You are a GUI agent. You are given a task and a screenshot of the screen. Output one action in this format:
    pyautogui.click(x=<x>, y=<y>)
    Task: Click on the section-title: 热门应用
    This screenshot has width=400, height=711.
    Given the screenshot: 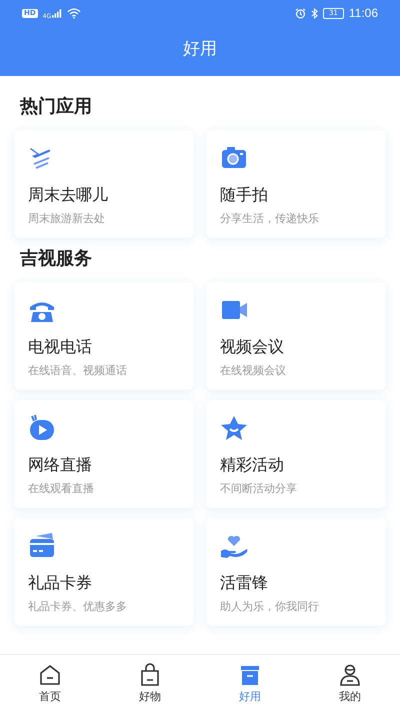 What is the action you would take?
    pyautogui.click(x=56, y=106)
    